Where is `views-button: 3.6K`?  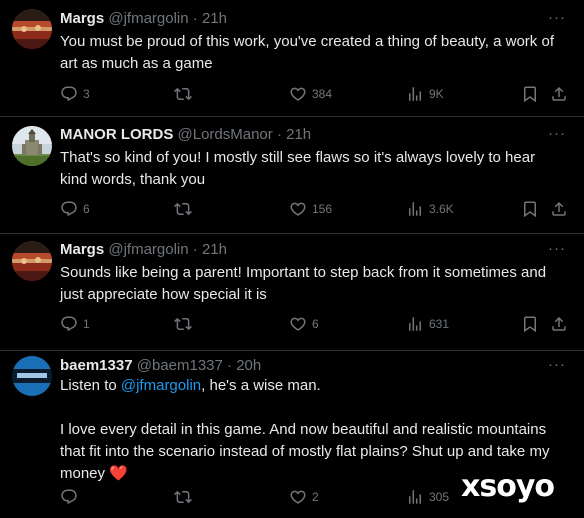 views-button: 3.6K is located at coordinates (430, 209).